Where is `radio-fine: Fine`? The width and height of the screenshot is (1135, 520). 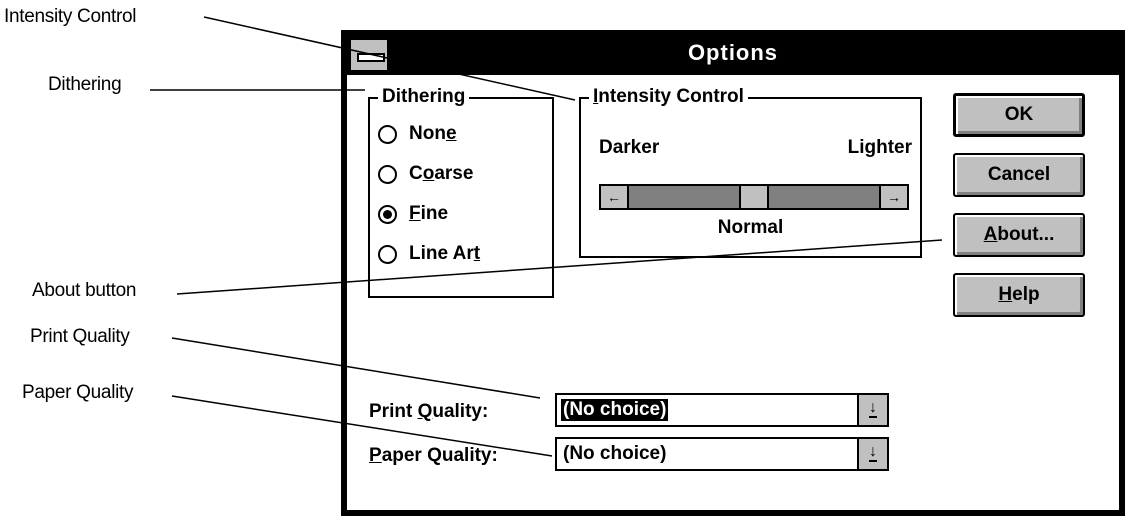 radio-fine: Fine is located at coordinates (413, 214).